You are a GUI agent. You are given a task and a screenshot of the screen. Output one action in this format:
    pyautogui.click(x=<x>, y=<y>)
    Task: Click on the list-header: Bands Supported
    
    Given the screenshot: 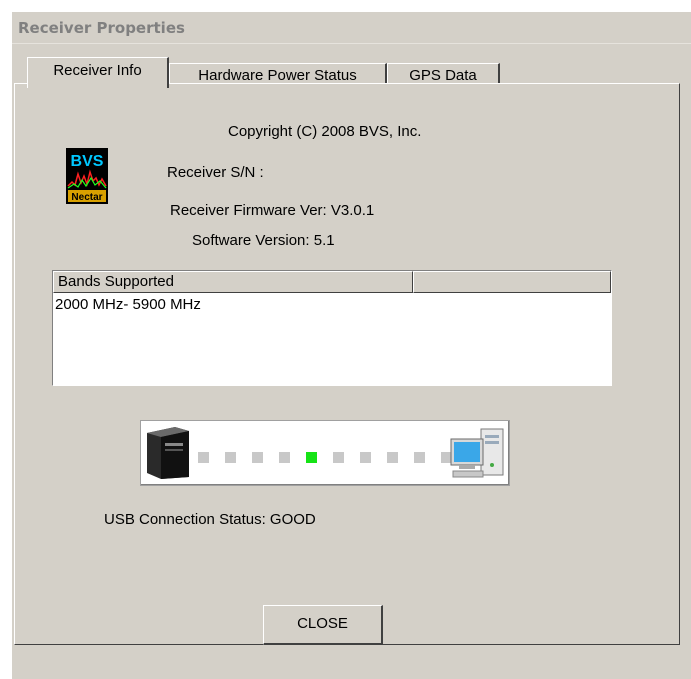 What is the action you would take?
    pyautogui.click(x=332, y=282)
    